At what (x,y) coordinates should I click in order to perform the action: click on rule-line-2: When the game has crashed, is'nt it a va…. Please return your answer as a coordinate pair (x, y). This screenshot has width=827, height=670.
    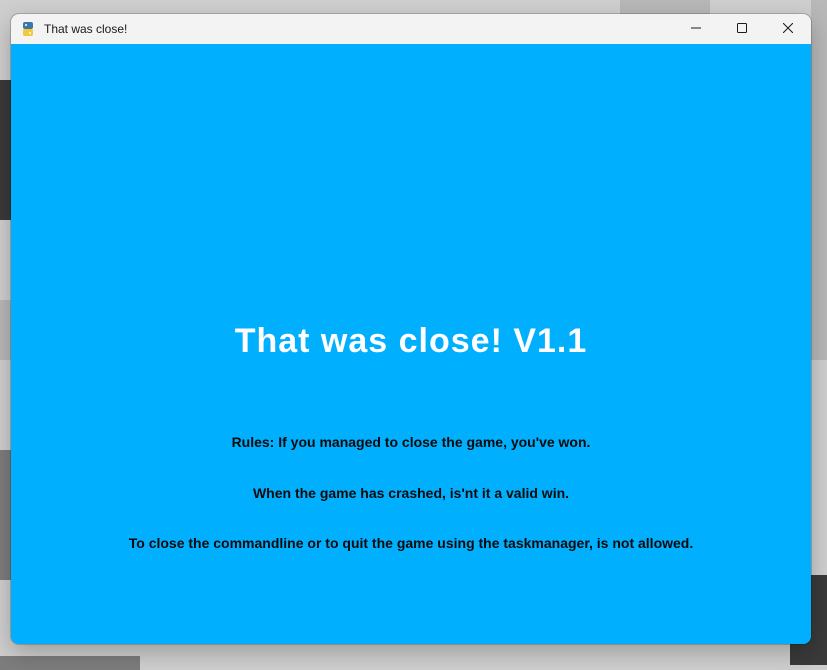
    Looking at the image, I should click on (411, 493).